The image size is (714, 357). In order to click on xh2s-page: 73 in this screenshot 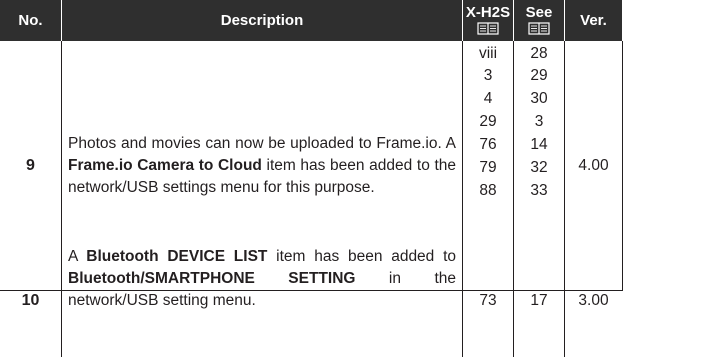, I will do `click(488, 300)`.